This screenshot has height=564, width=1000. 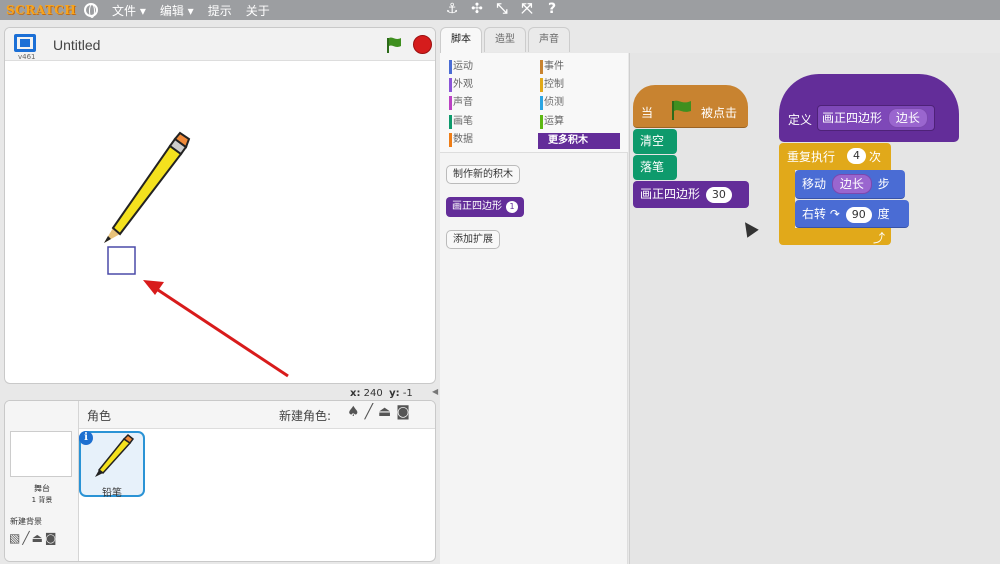 I want to click on define-block: 定义 画正四边形 边长, so click(x=869, y=108).